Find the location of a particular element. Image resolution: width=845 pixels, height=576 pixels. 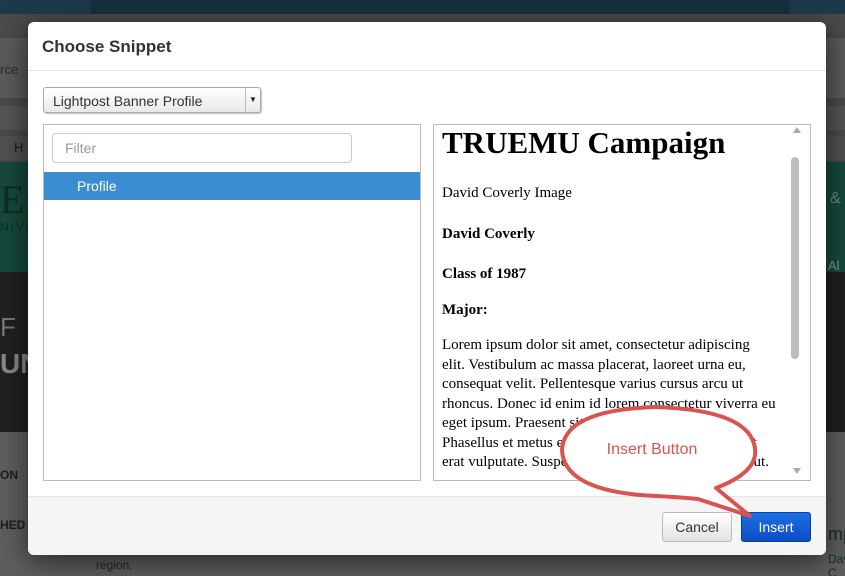

background-lower-mp: mp is located at coordinates (836, 534).